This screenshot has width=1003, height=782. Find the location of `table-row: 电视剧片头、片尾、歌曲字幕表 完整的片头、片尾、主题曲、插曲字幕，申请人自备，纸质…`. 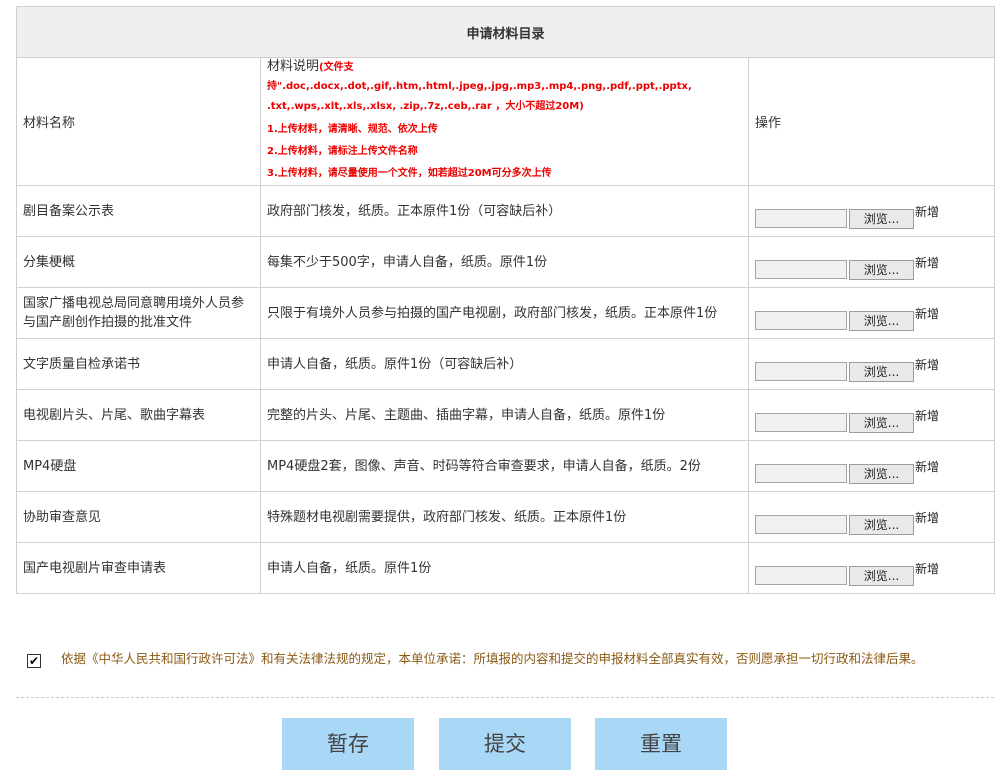

table-row: 电视剧片头、片尾、歌曲字幕表 完整的片头、片尾、主题曲、插曲字幕，申请人自备，纸质… is located at coordinates (506, 415).